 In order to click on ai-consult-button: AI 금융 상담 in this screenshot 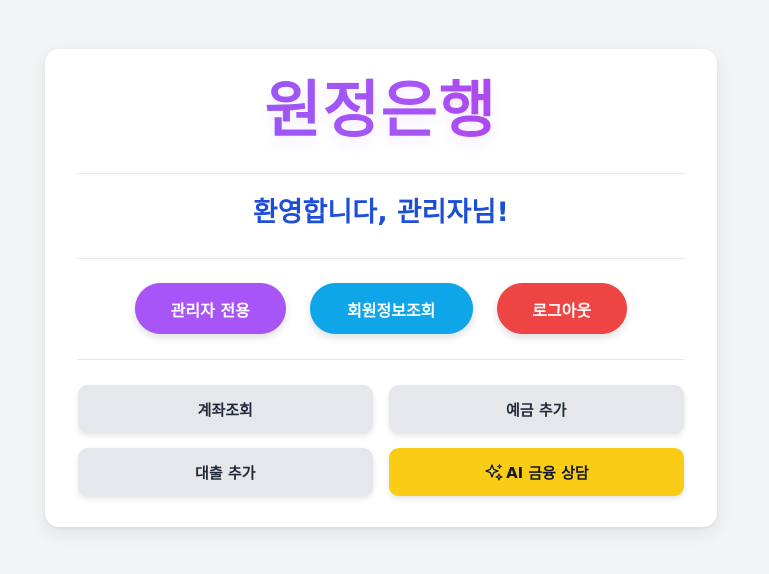, I will do `click(536, 472)`.